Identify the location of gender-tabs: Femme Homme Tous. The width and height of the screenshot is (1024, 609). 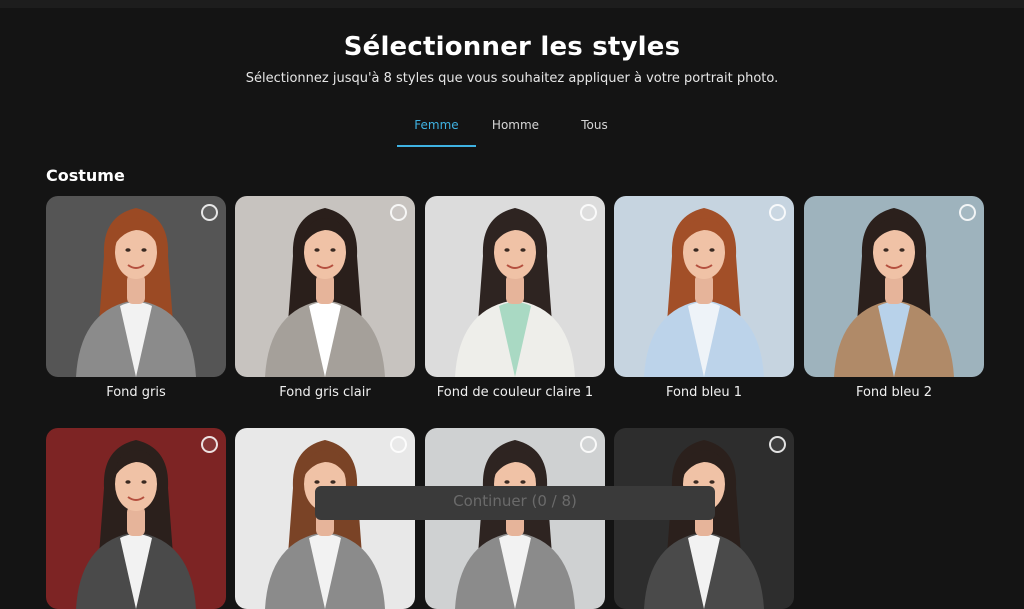
(515, 133).